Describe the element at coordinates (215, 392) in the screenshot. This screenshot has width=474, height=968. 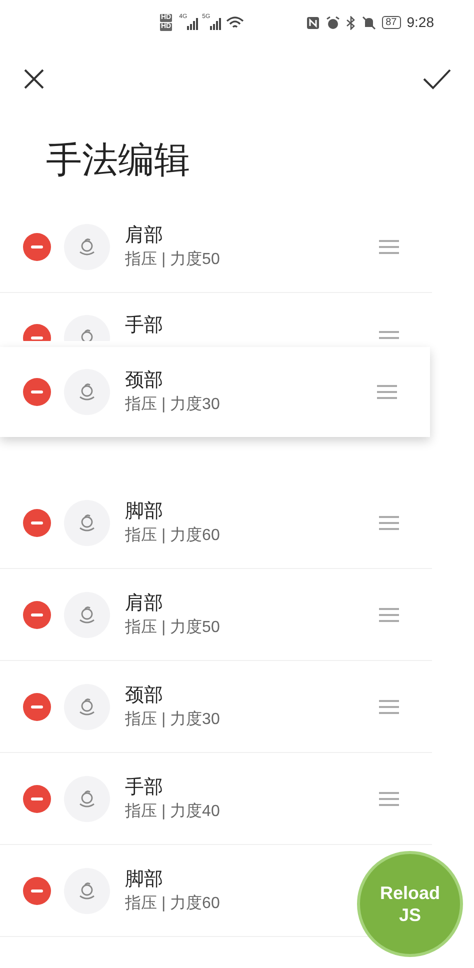
I see `dragged-row: 颈部 指压 | 力度30` at that location.